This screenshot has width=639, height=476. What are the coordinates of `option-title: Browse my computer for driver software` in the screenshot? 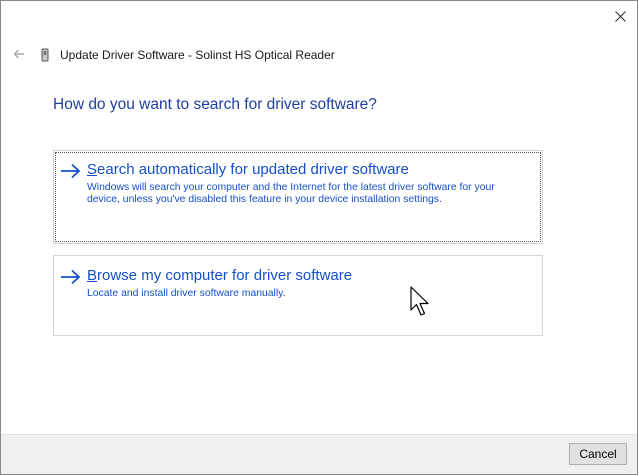 It's located at (220, 275).